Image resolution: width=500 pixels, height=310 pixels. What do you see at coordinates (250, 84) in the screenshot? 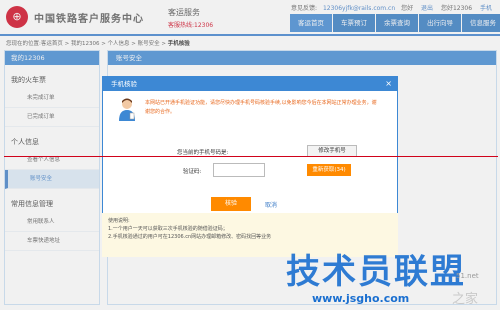
I see `dialog-title: 手机核验` at bounding box center [250, 84].